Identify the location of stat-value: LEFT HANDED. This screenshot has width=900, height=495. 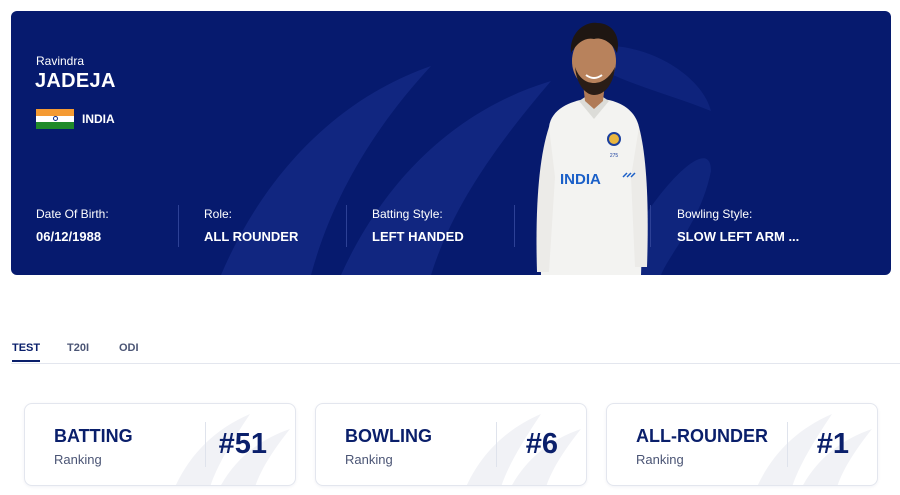
(418, 236).